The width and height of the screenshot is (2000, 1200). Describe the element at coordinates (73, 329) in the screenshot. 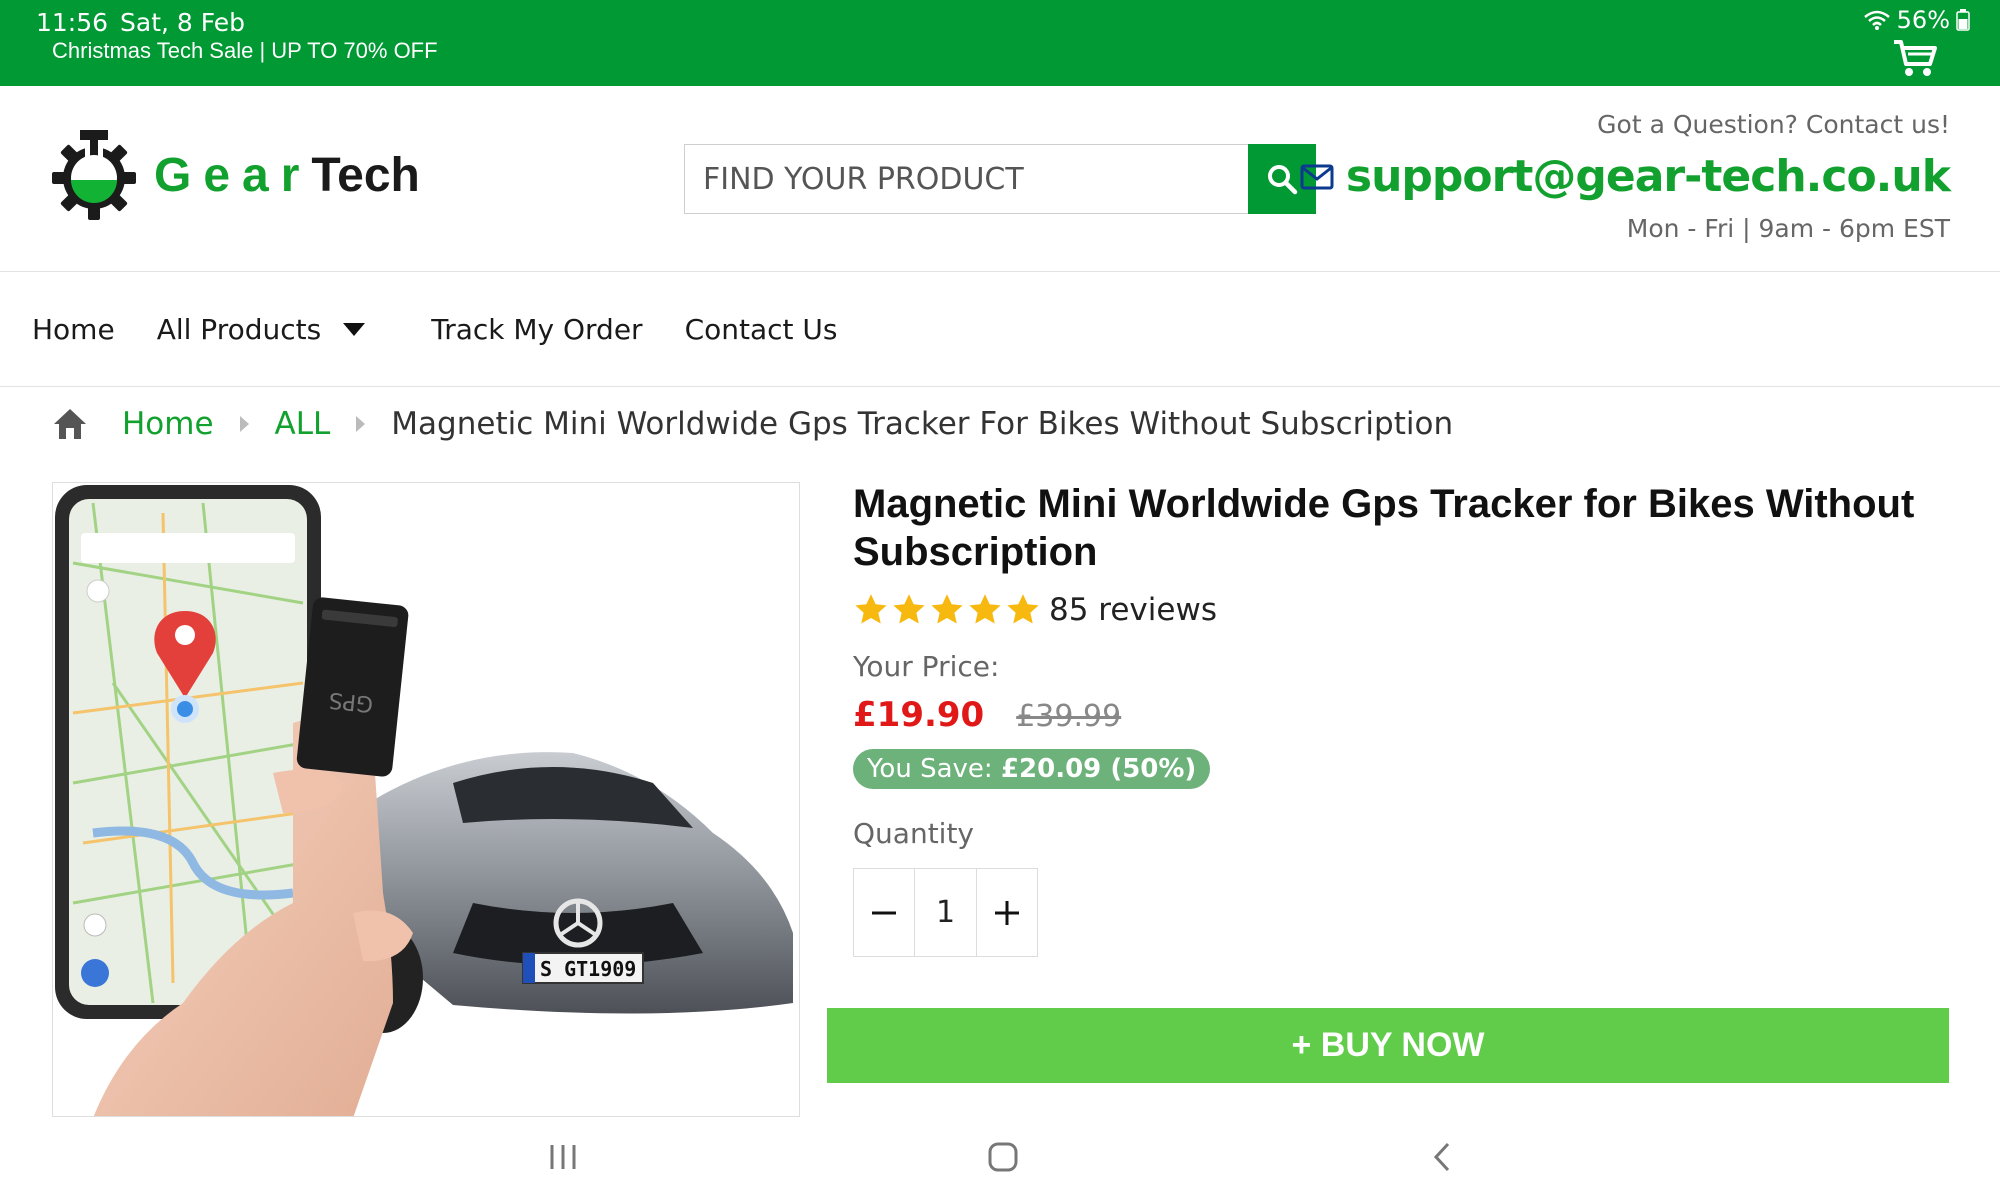

I see `nav-home: Home` at that location.